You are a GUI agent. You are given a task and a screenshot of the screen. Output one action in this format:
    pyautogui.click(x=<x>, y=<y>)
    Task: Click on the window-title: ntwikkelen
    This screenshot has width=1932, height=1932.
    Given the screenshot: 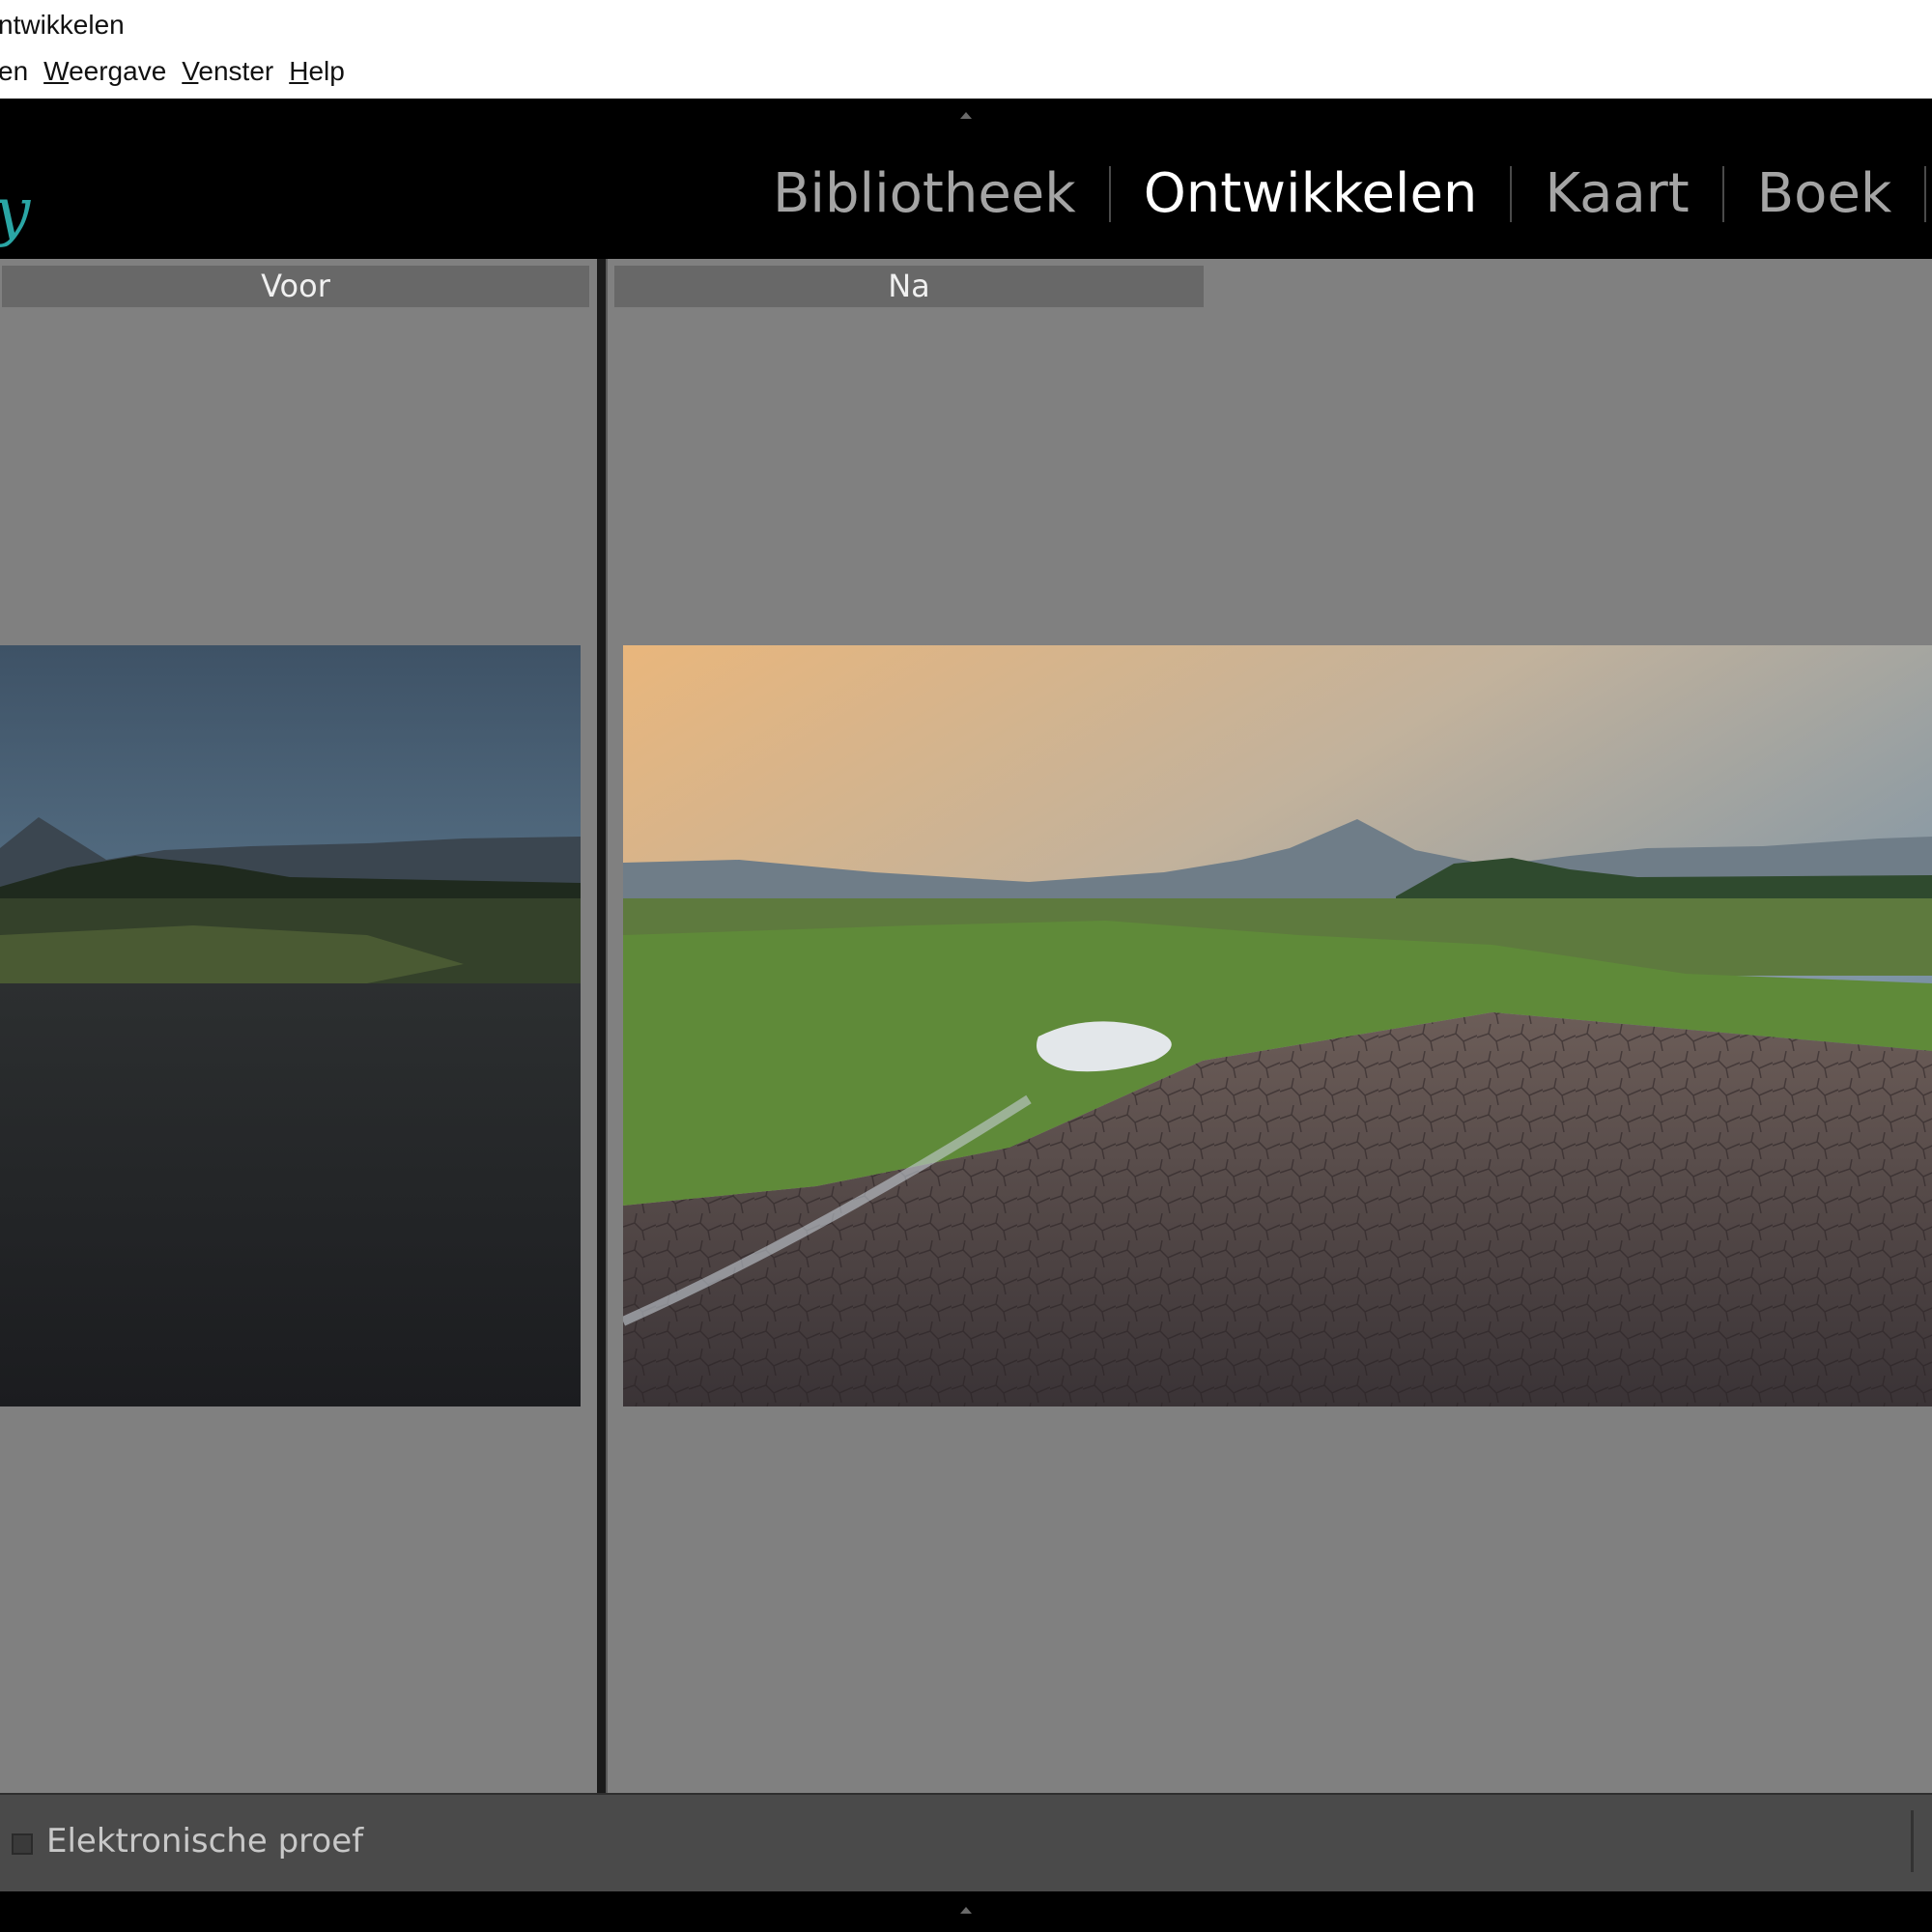 What is the action you would take?
    pyautogui.click(x=63, y=25)
    